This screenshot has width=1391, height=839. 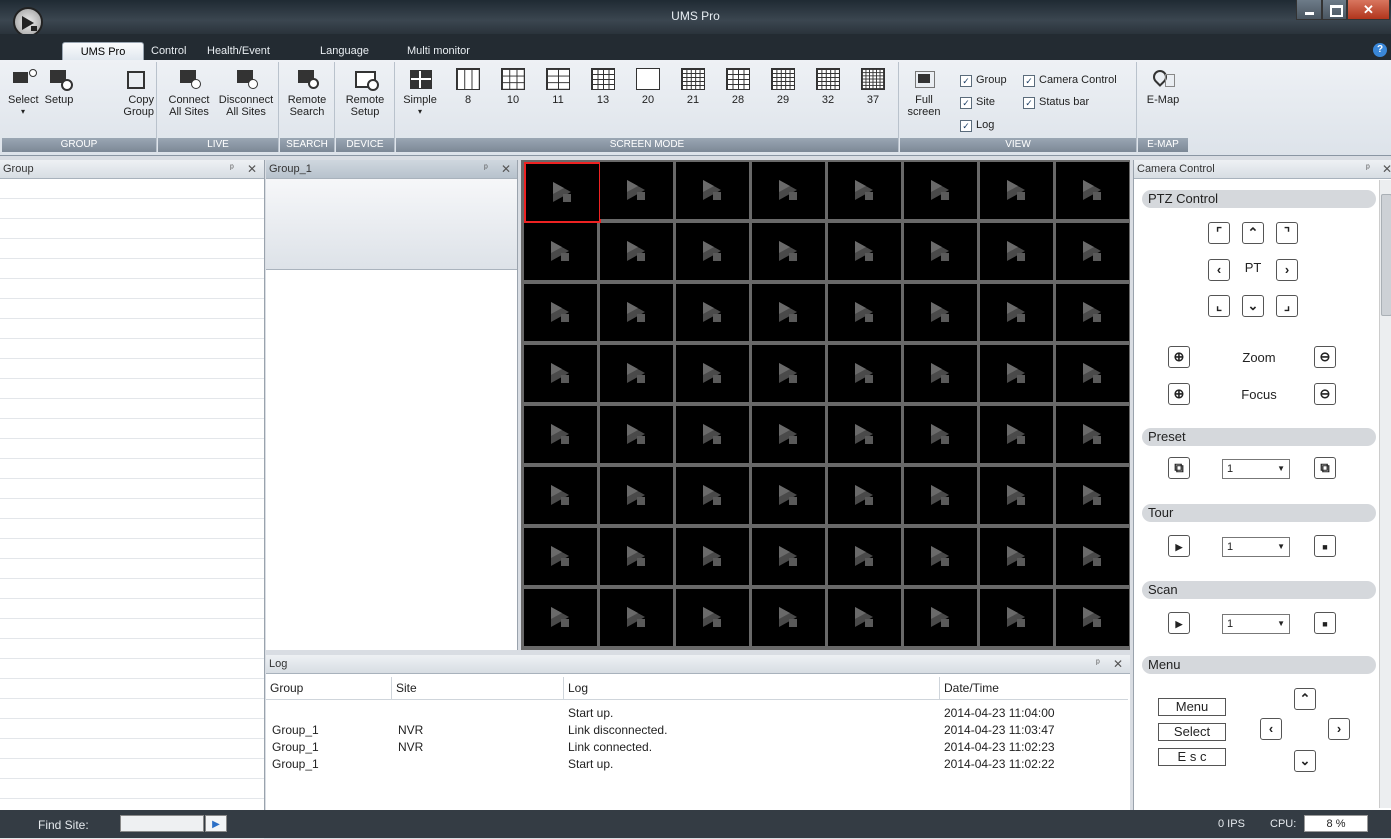 I want to click on screen-mode-29-button: 29, so click(x=783, y=87).